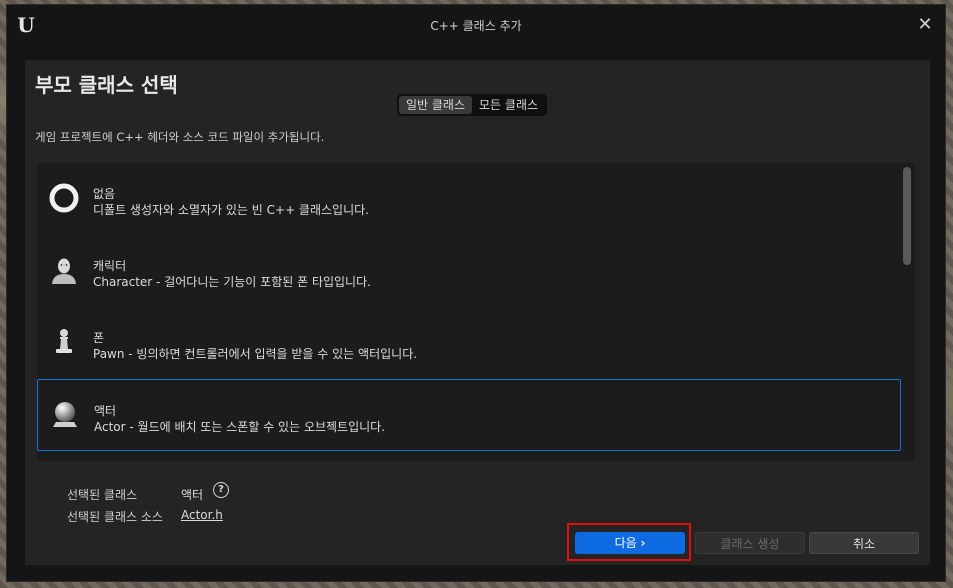  Describe the element at coordinates (232, 282) in the screenshot. I see `class-item-desc: Character - 걸어다니는 기능이 포함된 폰 타입입니다.` at that location.